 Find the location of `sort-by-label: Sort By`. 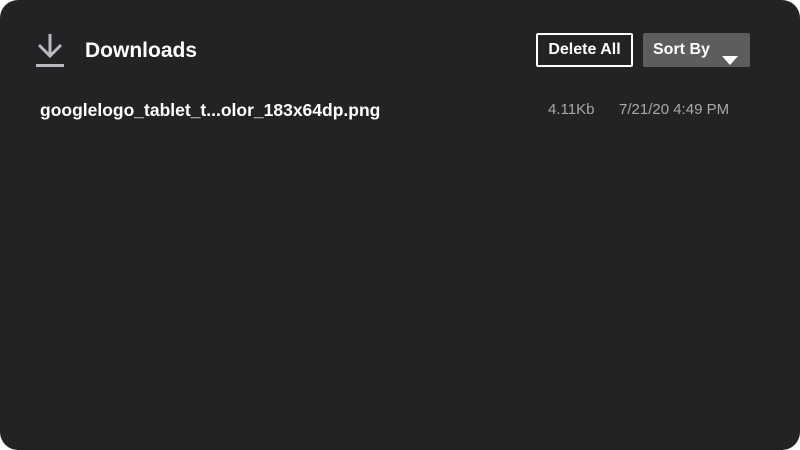

sort-by-label: Sort By is located at coordinates (681, 49).